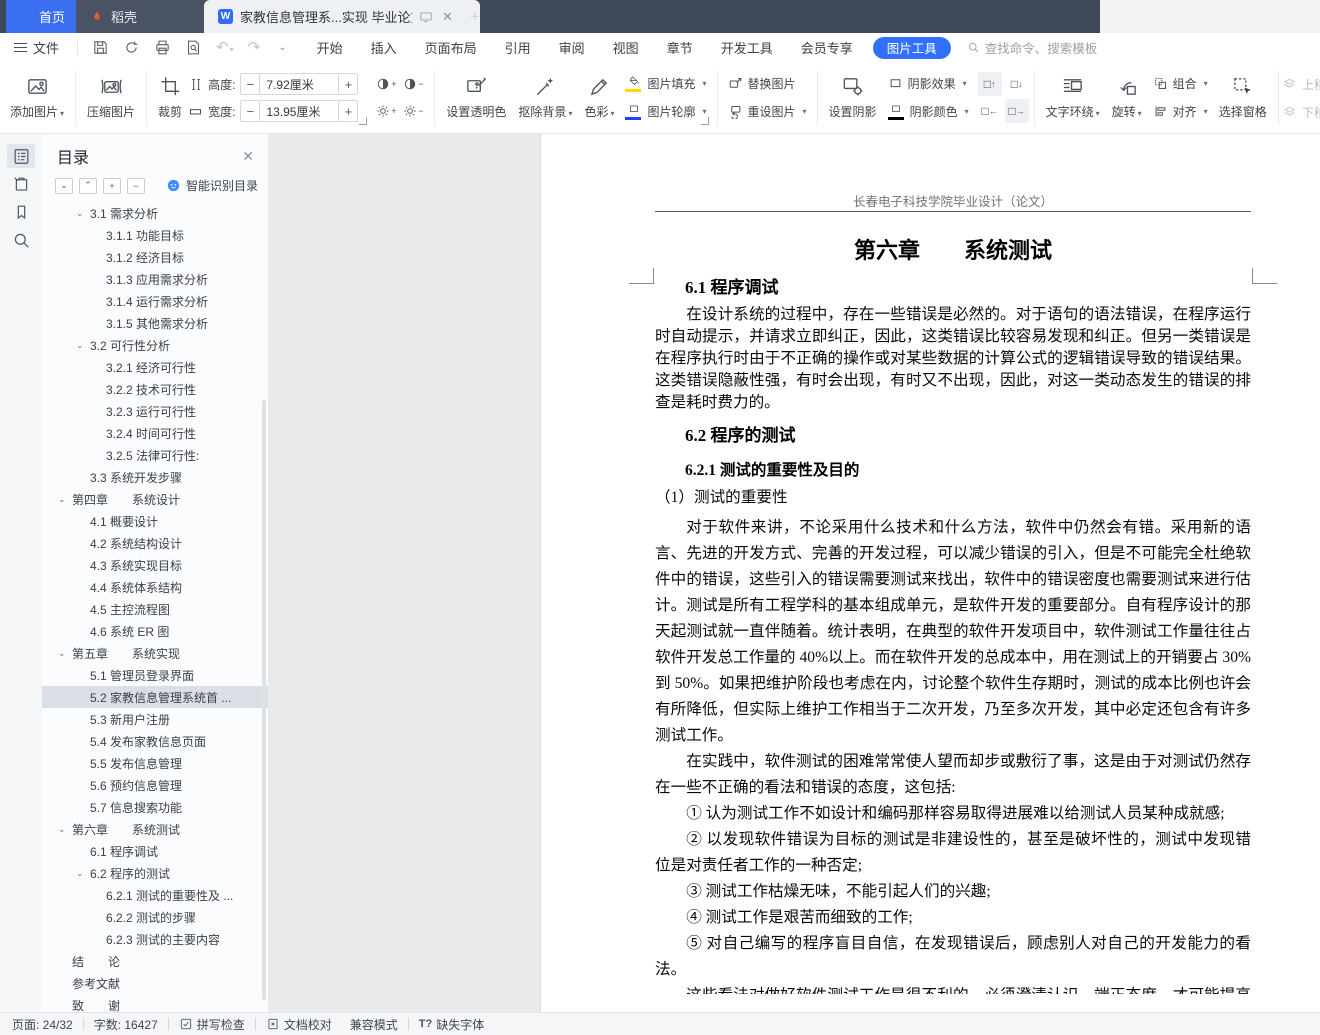  What do you see at coordinates (21, 156) in the screenshot?
I see `outline-pane-button` at bounding box center [21, 156].